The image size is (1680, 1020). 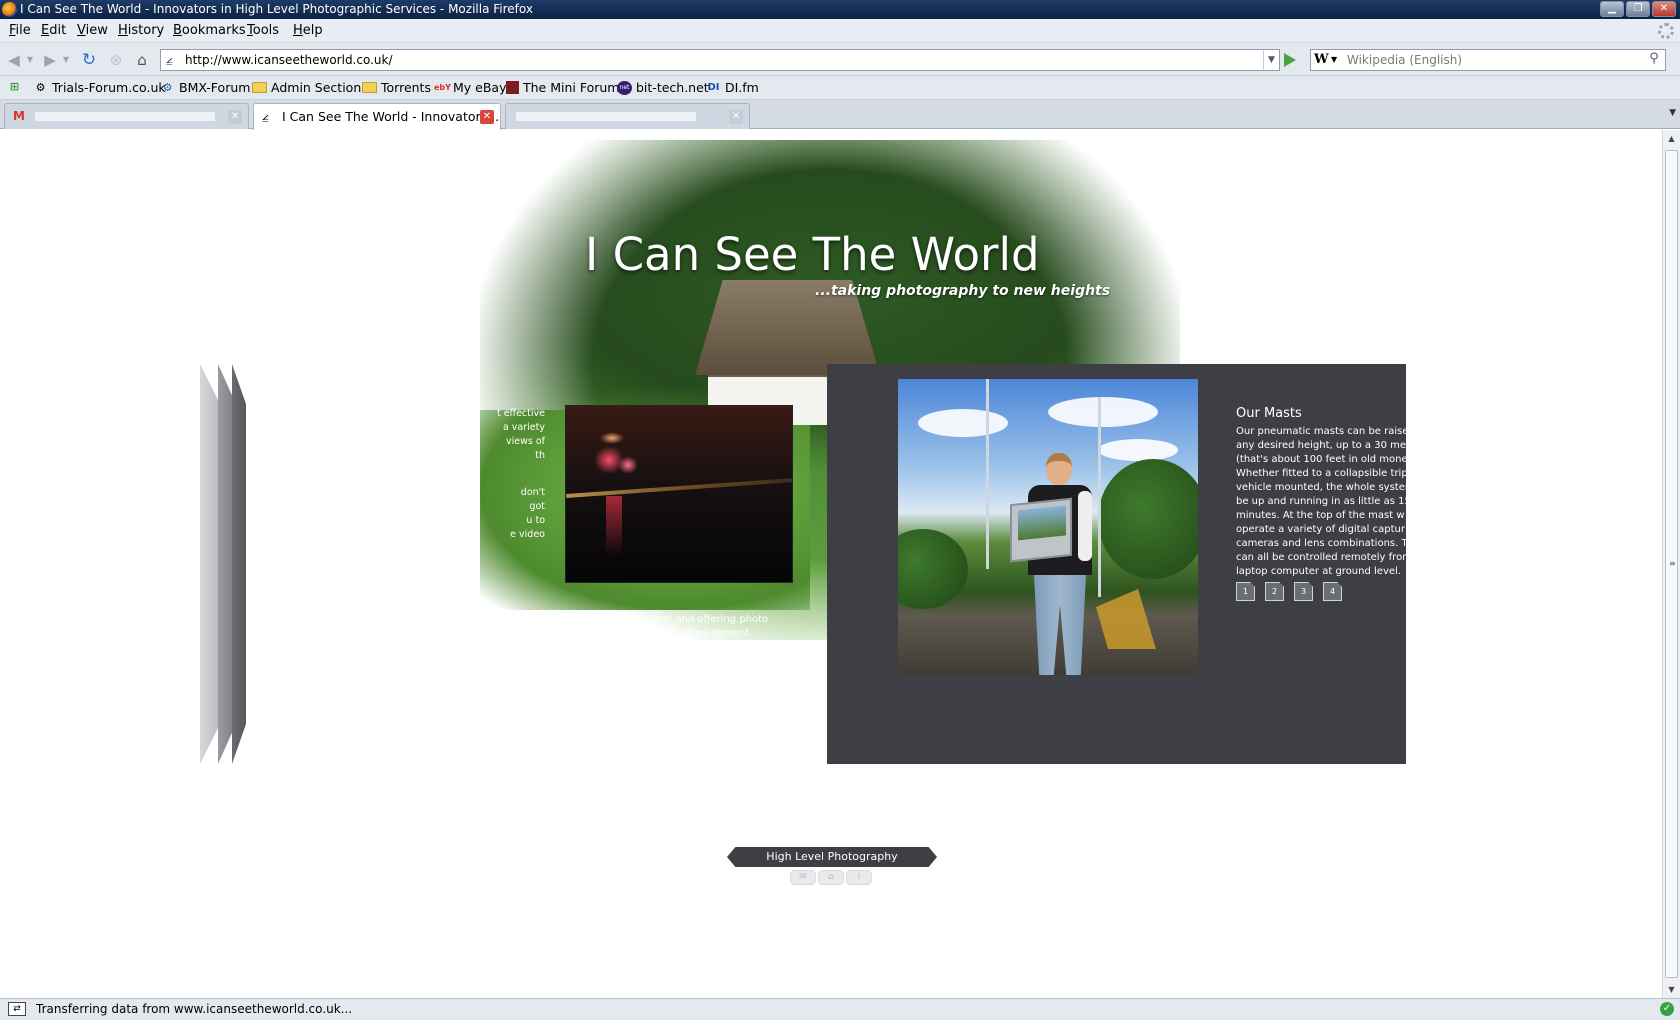 What do you see at coordinates (1488, 60) in the screenshot?
I see `search-bar: W ▼ Wikipedia (English) ⚲` at bounding box center [1488, 60].